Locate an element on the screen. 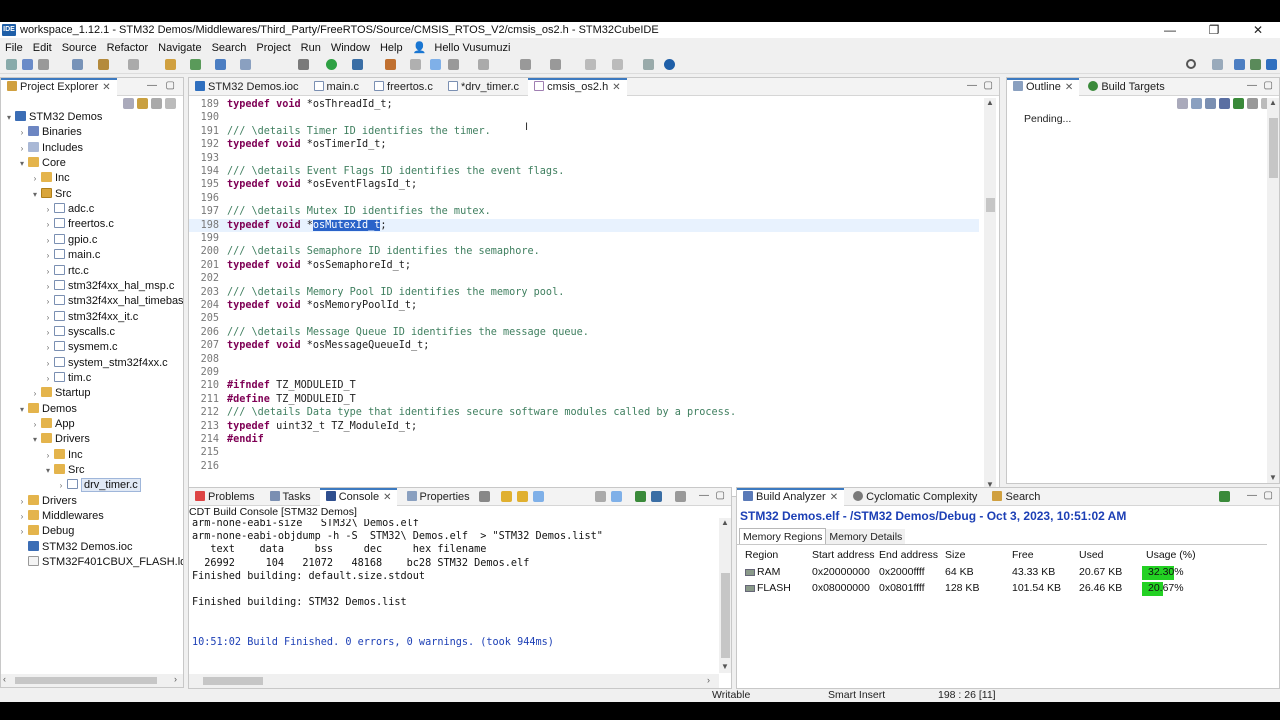  clean-icon is located at coordinates (133, 64).